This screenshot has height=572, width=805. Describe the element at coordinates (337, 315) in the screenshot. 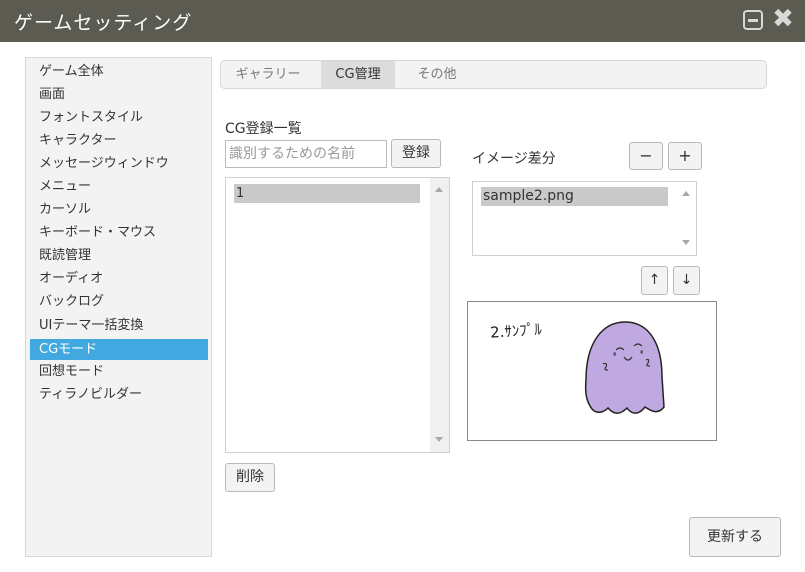

I see `cg-list: 1` at that location.